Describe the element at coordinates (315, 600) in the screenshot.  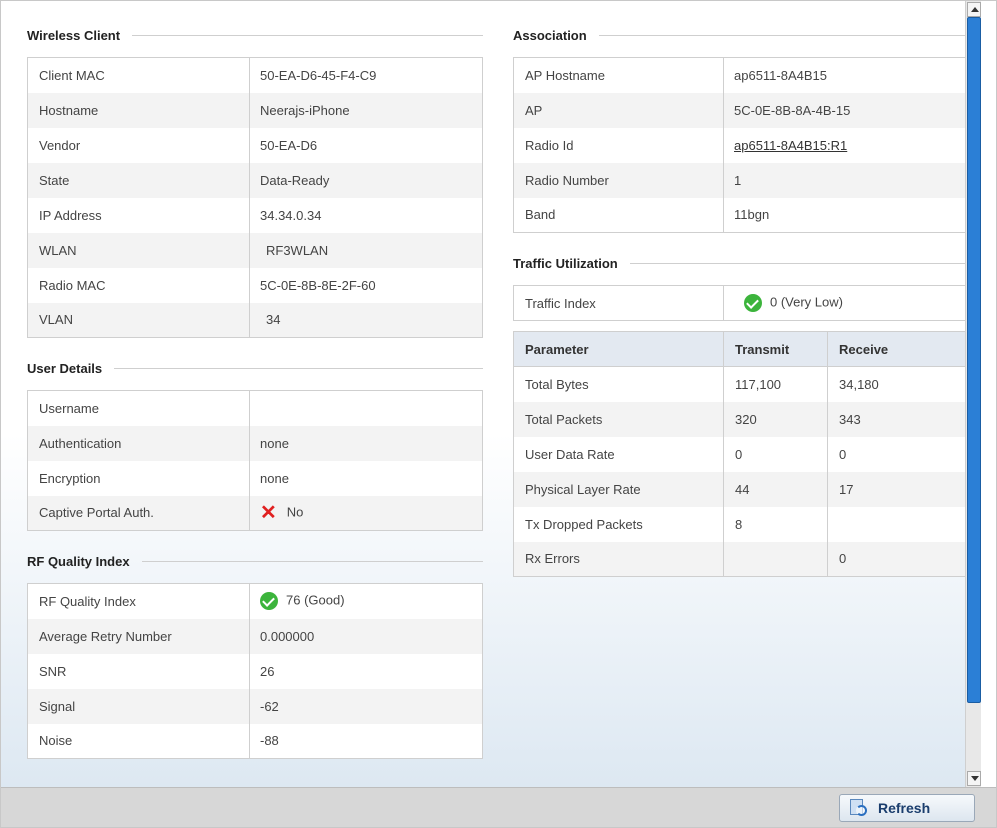
I see `value-text: 76 (Good)` at that location.